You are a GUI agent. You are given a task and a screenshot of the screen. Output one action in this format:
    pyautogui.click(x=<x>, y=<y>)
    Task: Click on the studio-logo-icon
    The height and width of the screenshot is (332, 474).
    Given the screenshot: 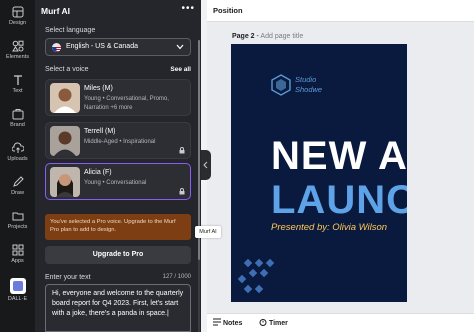 What is the action you would take?
    pyautogui.click(x=281, y=85)
    